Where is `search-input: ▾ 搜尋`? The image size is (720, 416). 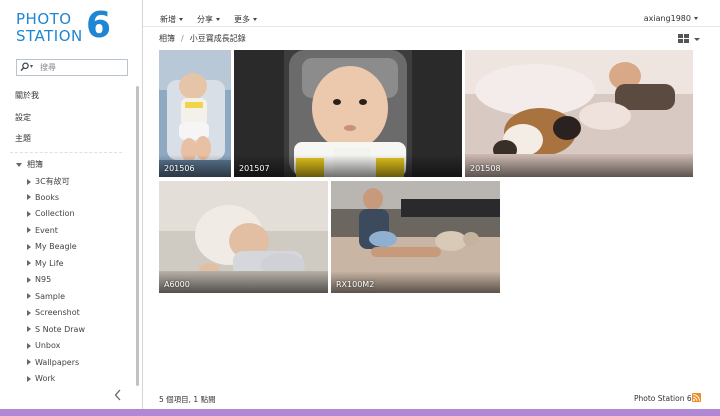 search-input: ▾ 搜尋 is located at coordinates (72, 67).